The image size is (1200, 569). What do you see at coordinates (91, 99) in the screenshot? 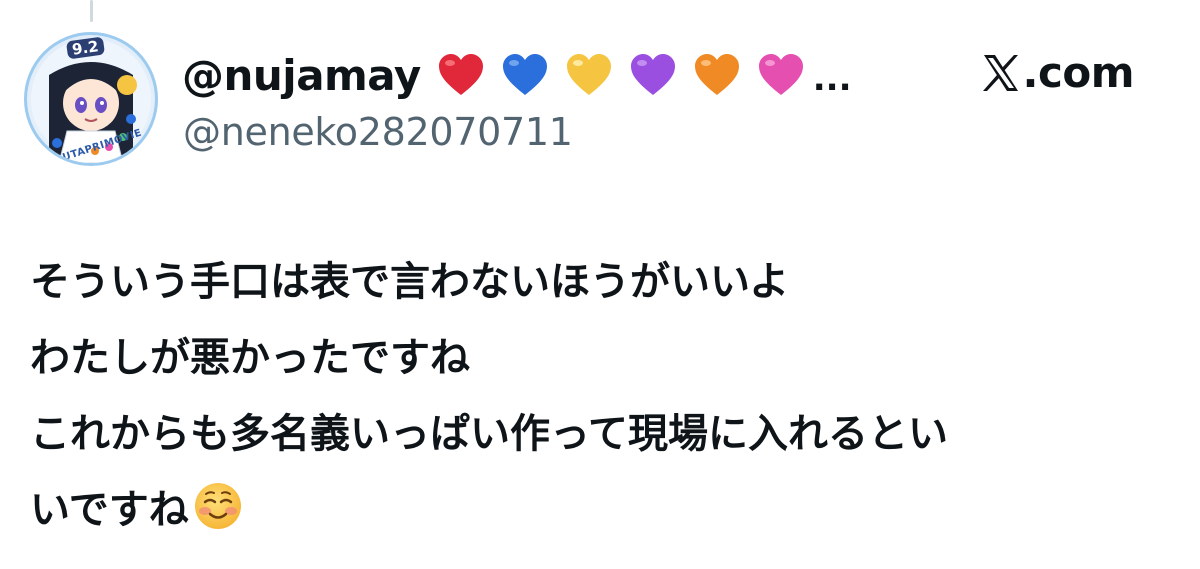
I see `avatar: 9.2 UTAPRIMOVIE` at bounding box center [91, 99].